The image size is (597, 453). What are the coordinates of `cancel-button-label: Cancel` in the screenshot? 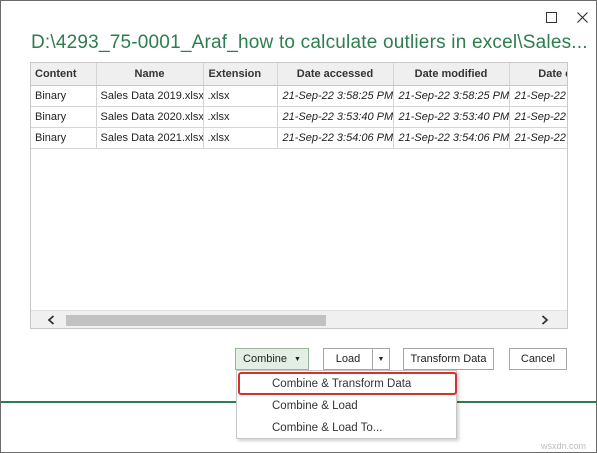 It's located at (538, 359).